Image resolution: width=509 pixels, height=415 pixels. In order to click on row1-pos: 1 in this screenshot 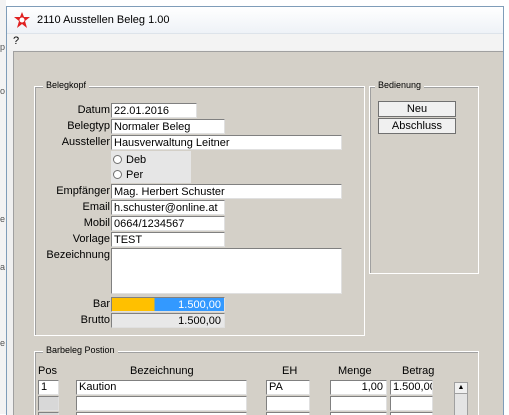, I will do `click(48, 387)`.